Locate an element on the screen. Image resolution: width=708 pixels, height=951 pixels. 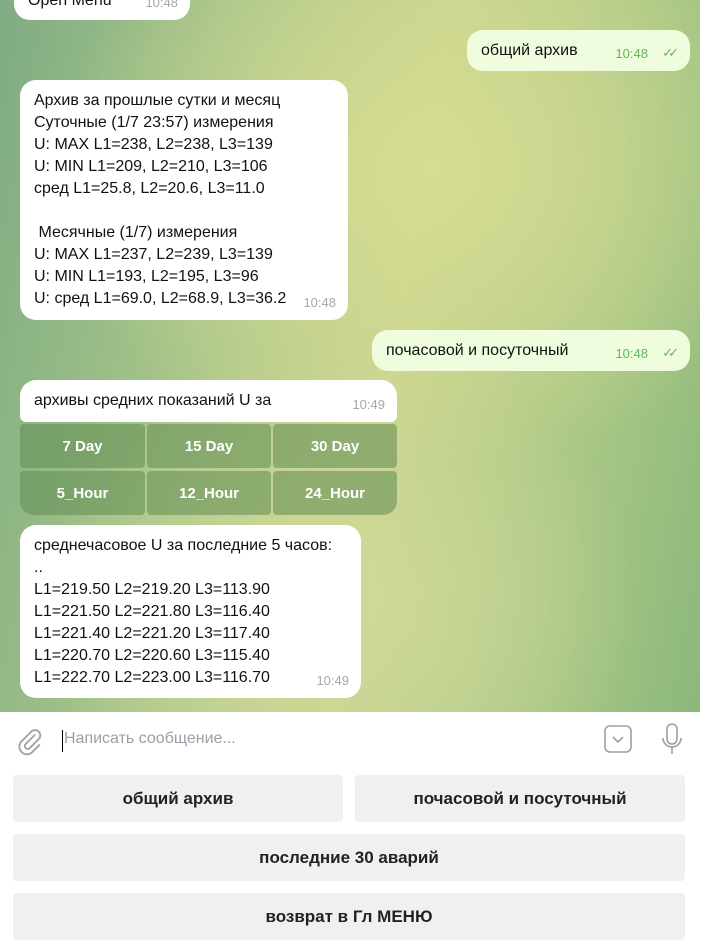
message-line: L1=220.70 L2=220.60 L3=115.40 is located at coordinates (152, 655).